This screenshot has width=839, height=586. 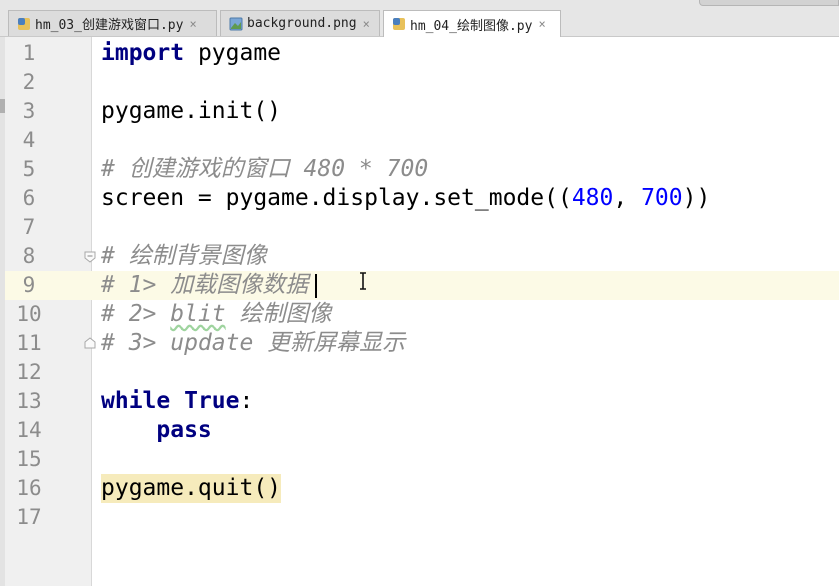 I want to click on line-number: 8, so click(x=29, y=256).